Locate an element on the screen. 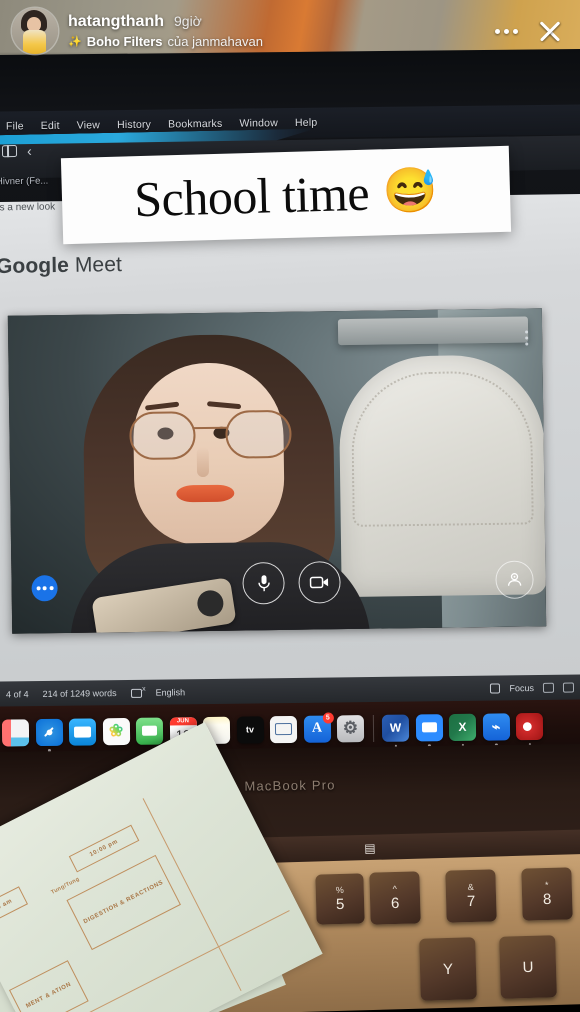  key-6: ^ 6 is located at coordinates (395, 898).